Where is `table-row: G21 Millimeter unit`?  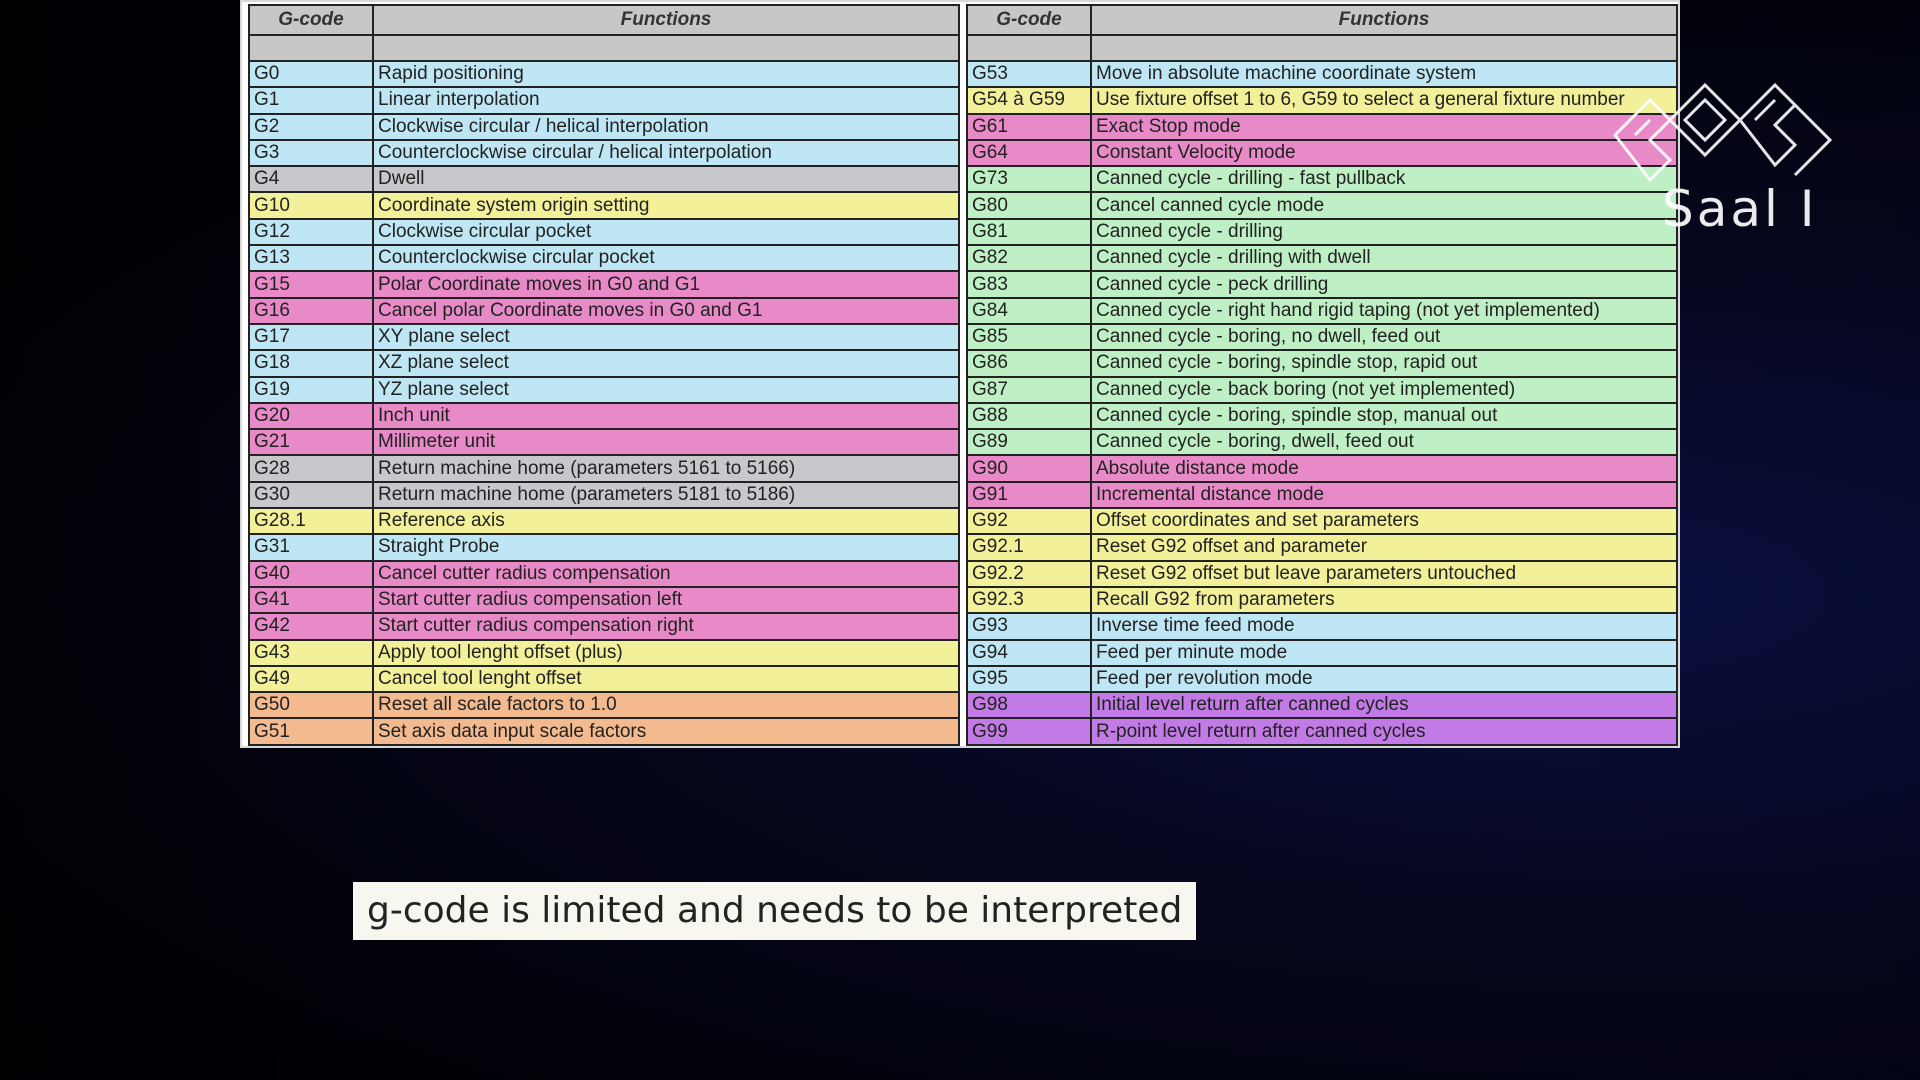
table-row: G21 Millimeter unit is located at coordinates (604, 442).